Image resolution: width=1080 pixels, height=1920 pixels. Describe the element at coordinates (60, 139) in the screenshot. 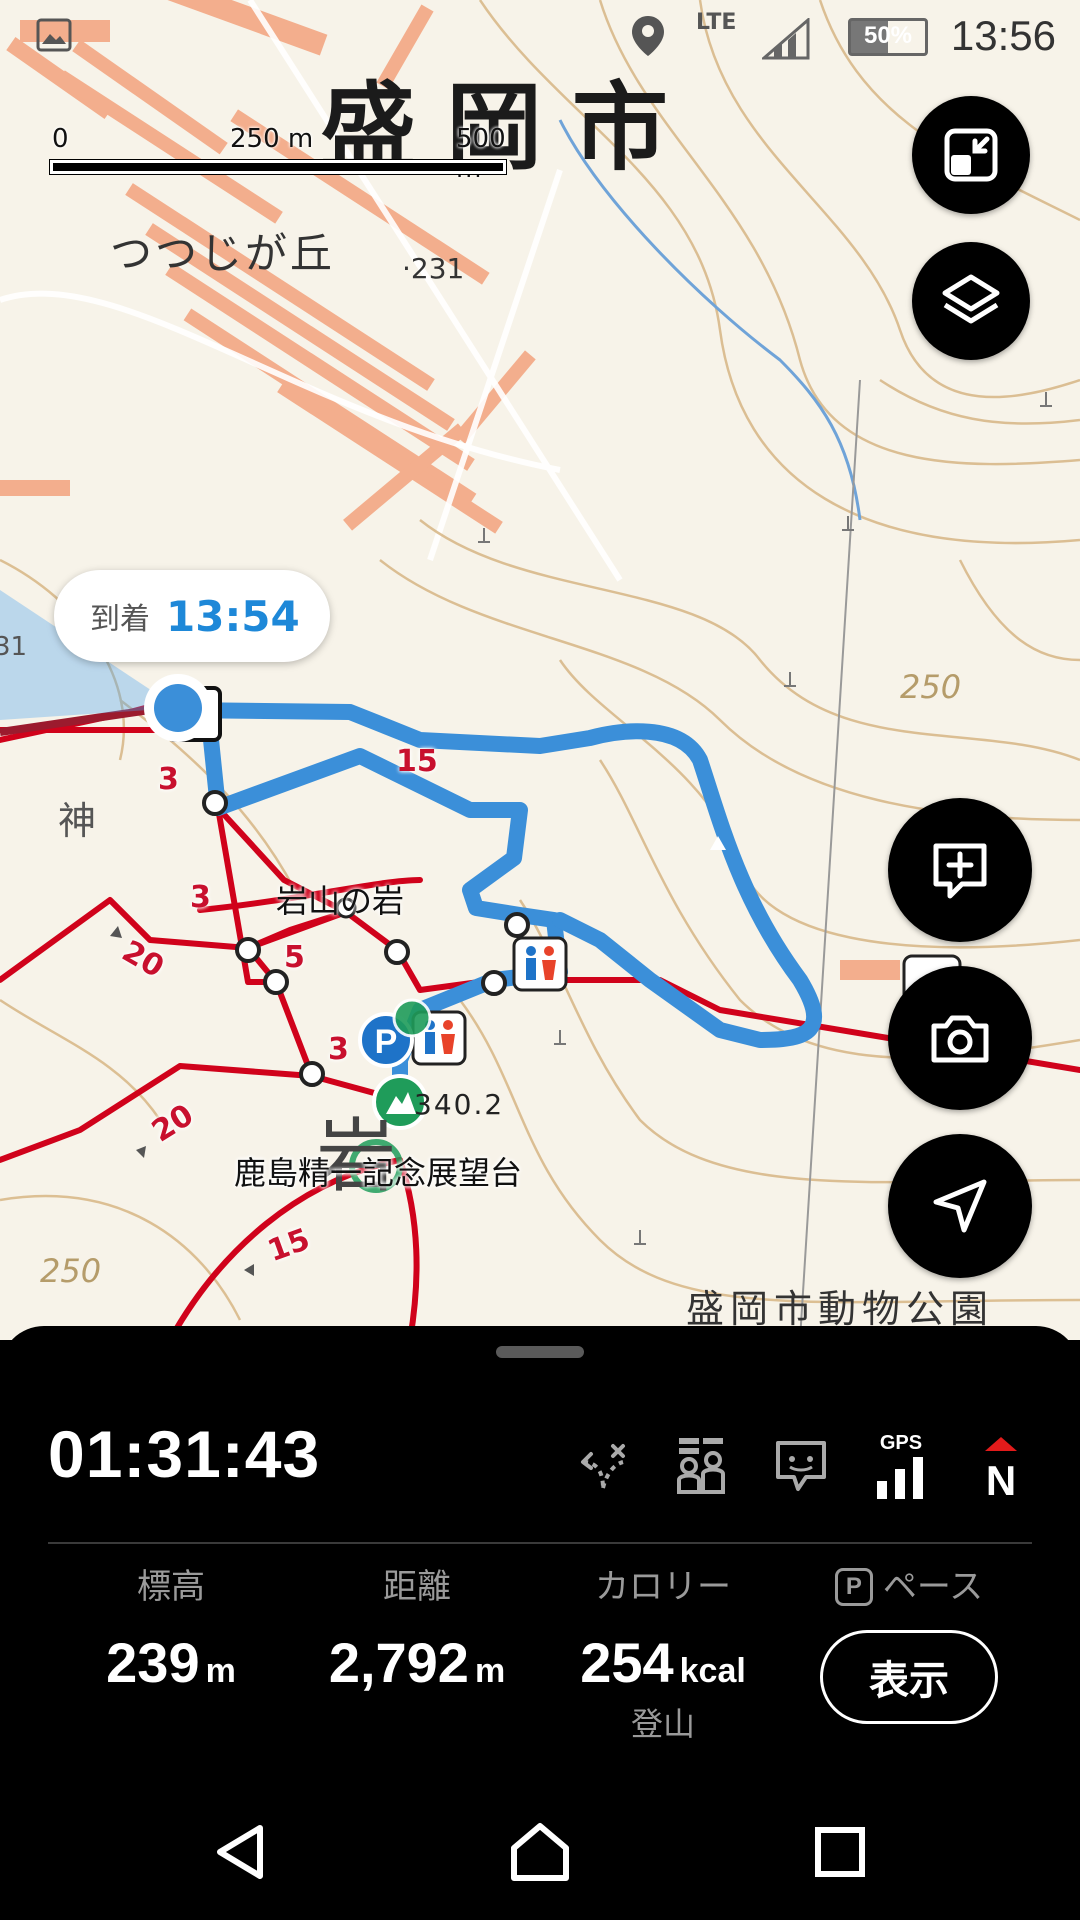

I see `scale-tick: 0` at that location.